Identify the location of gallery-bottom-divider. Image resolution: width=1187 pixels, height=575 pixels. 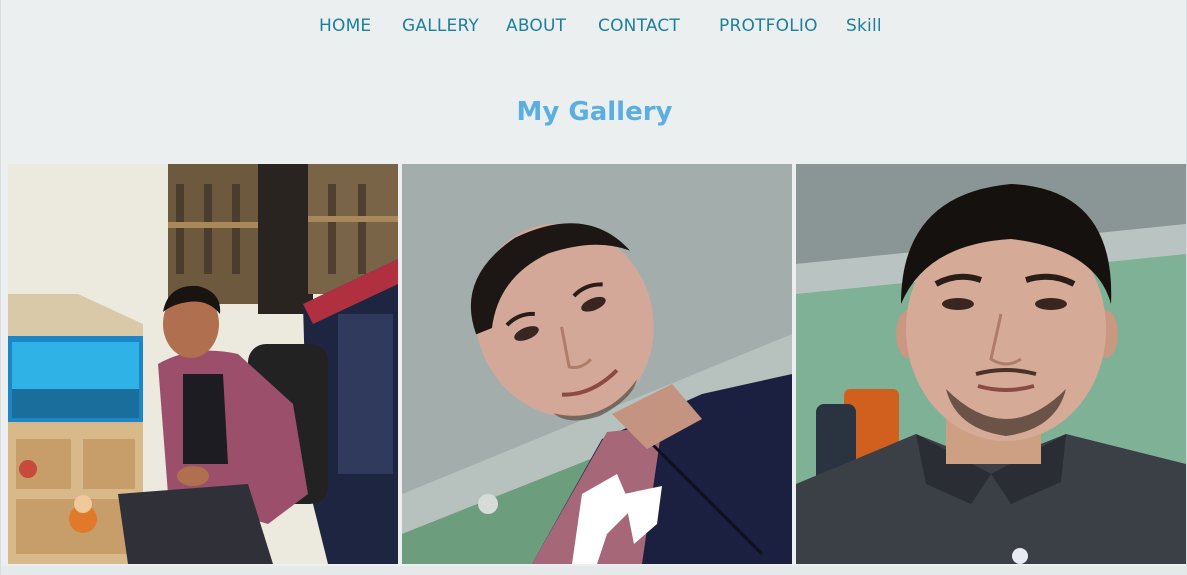
(594, 570).